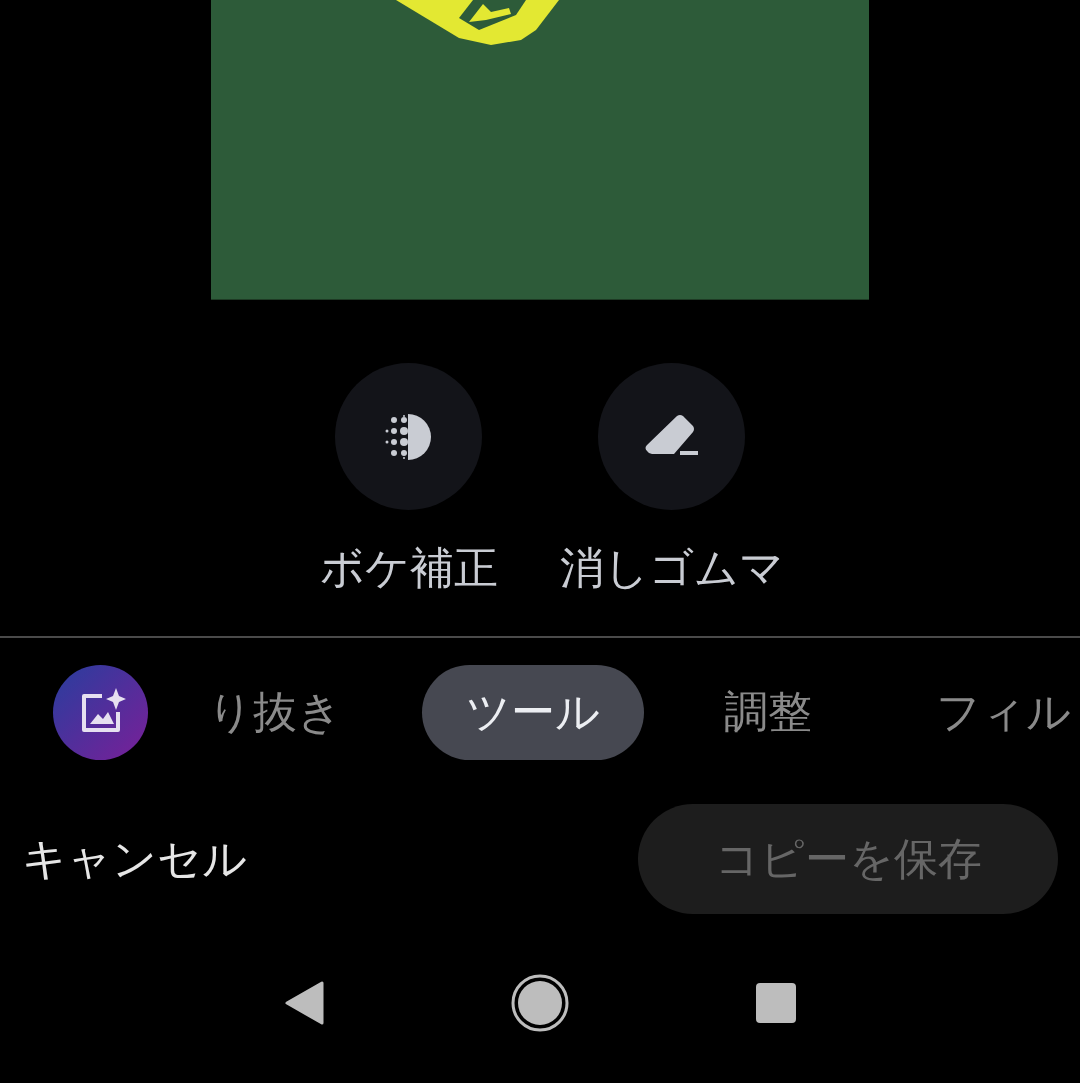 This screenshot has width=1080, height=1083. I want to click on bokeh-icon, so click(408, 436).